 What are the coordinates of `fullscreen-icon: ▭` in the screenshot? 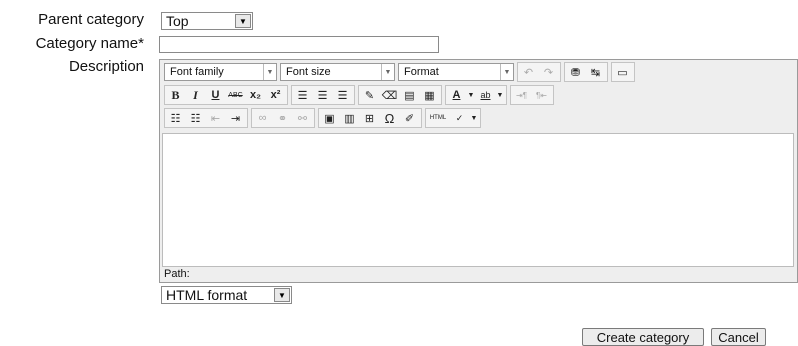 It's located at (622, 72).